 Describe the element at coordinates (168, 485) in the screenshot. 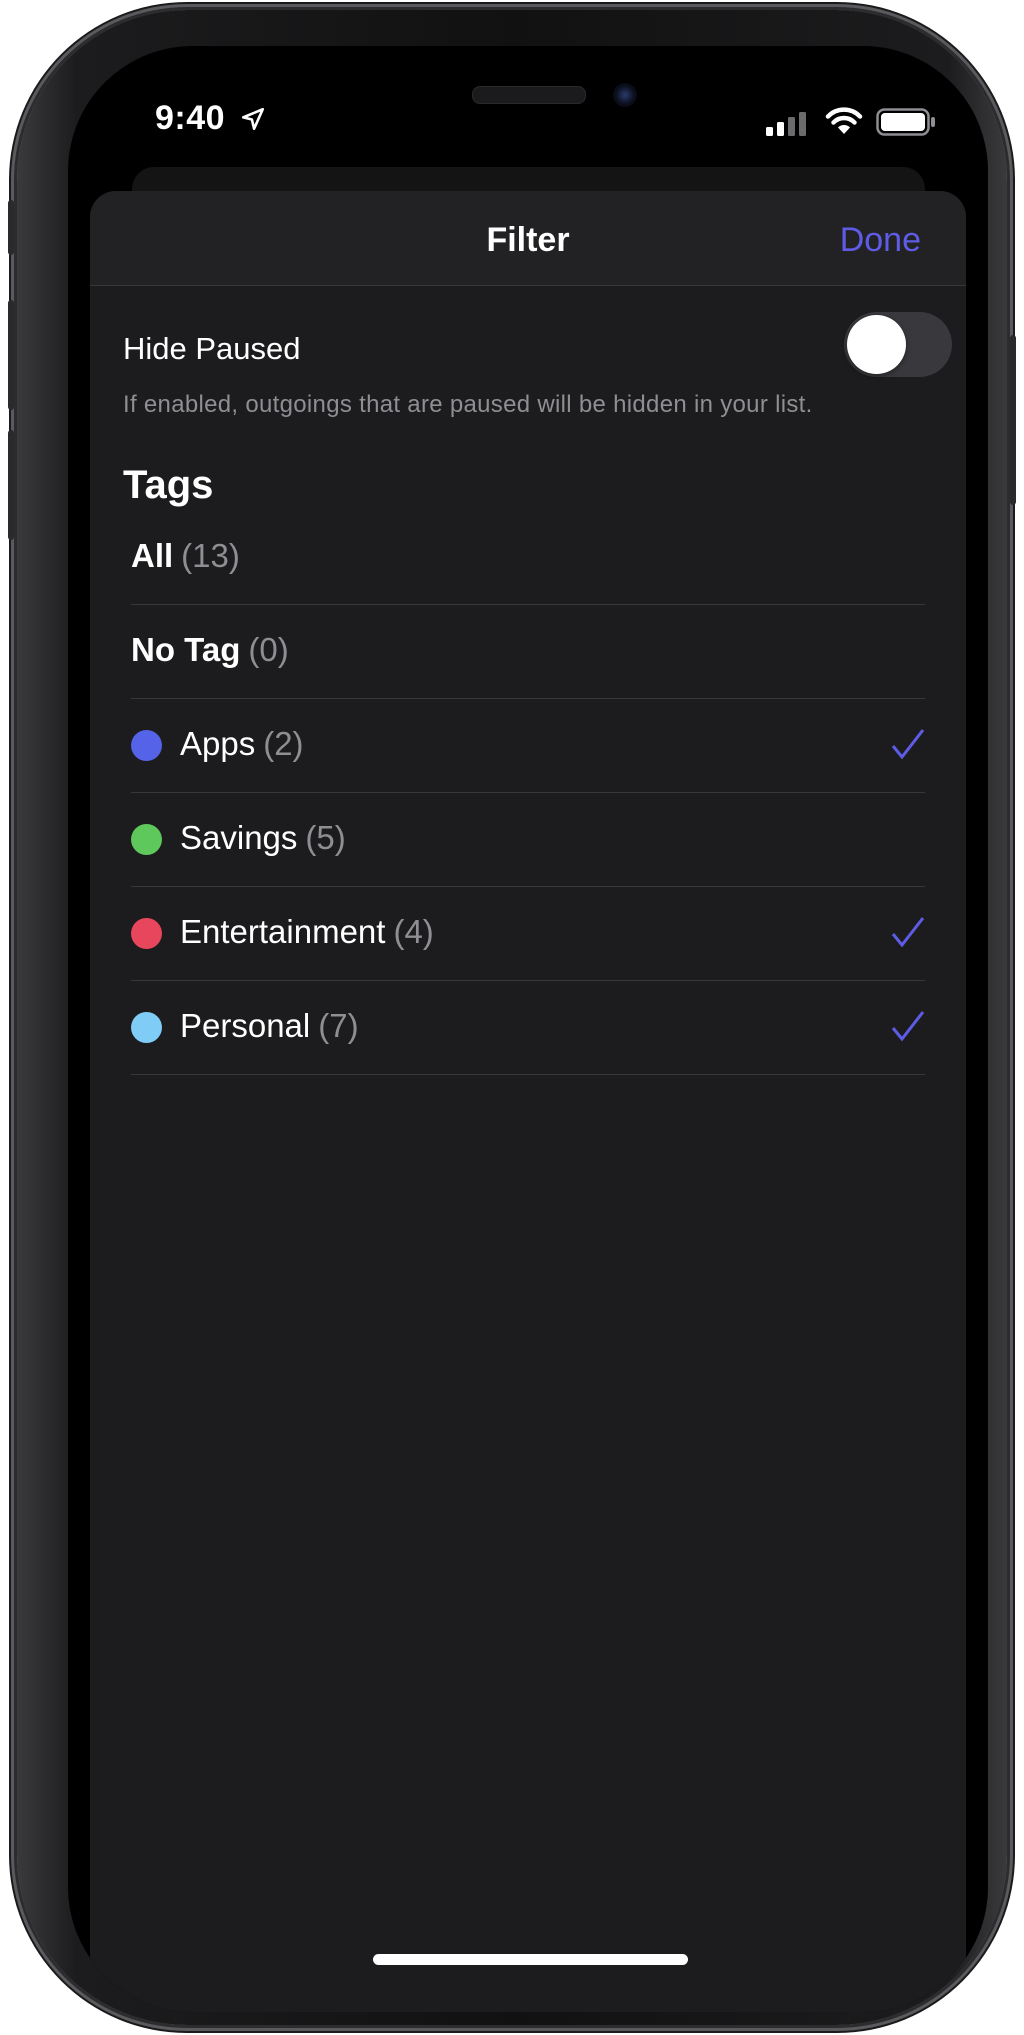

I see `tags-section-title: Tags` at that location.